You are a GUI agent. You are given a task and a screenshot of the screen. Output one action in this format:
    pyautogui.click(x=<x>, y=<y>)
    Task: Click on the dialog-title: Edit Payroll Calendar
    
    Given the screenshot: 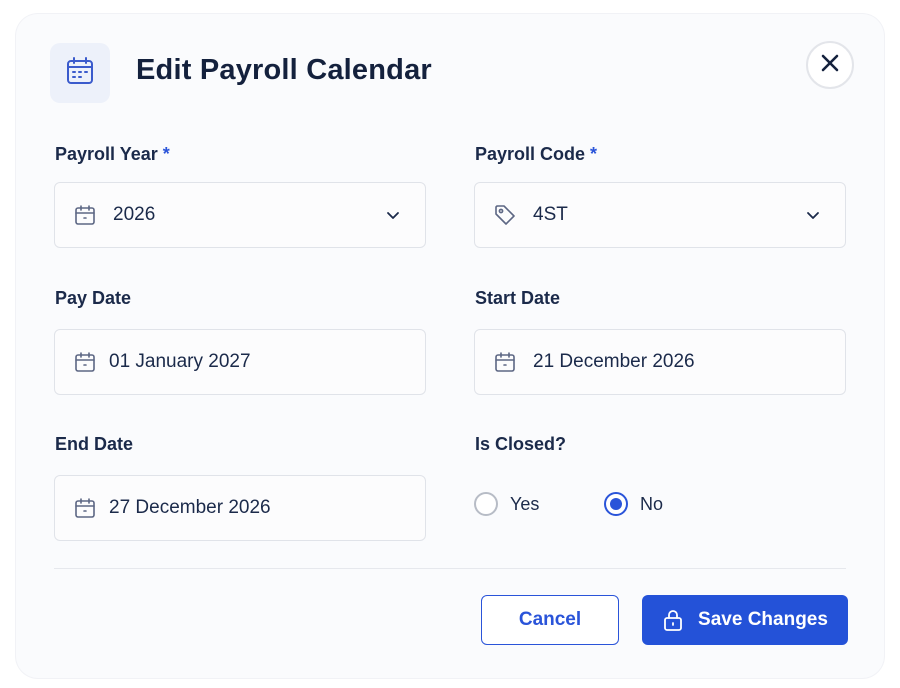 What is the action you would take?
    pyautogui.click(x=284, y=70)
    